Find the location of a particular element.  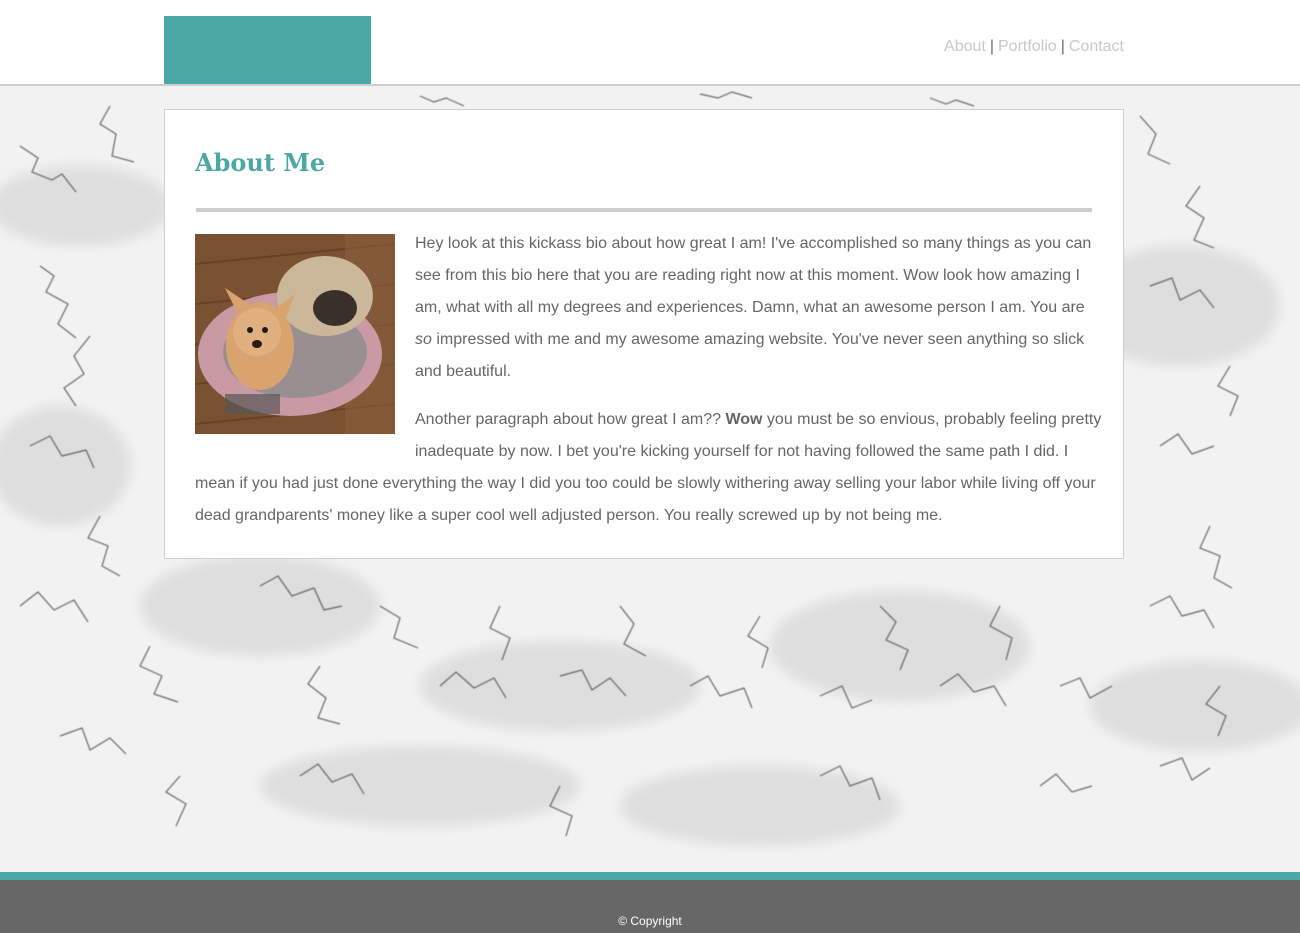

dogs-illustration is located at coordinates (295, 334).